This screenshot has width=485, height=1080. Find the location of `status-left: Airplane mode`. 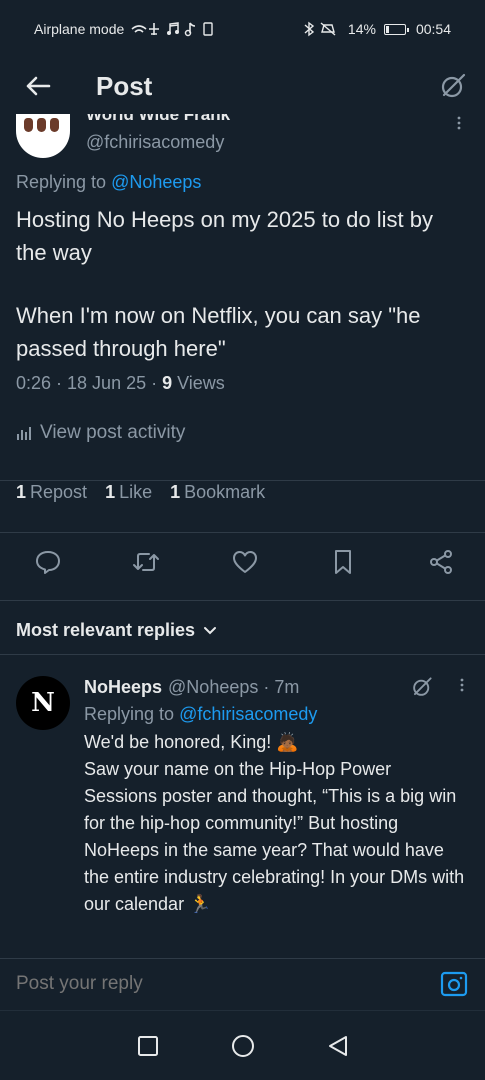

status-left: Airplane mode is located at coordinates (128, 29).